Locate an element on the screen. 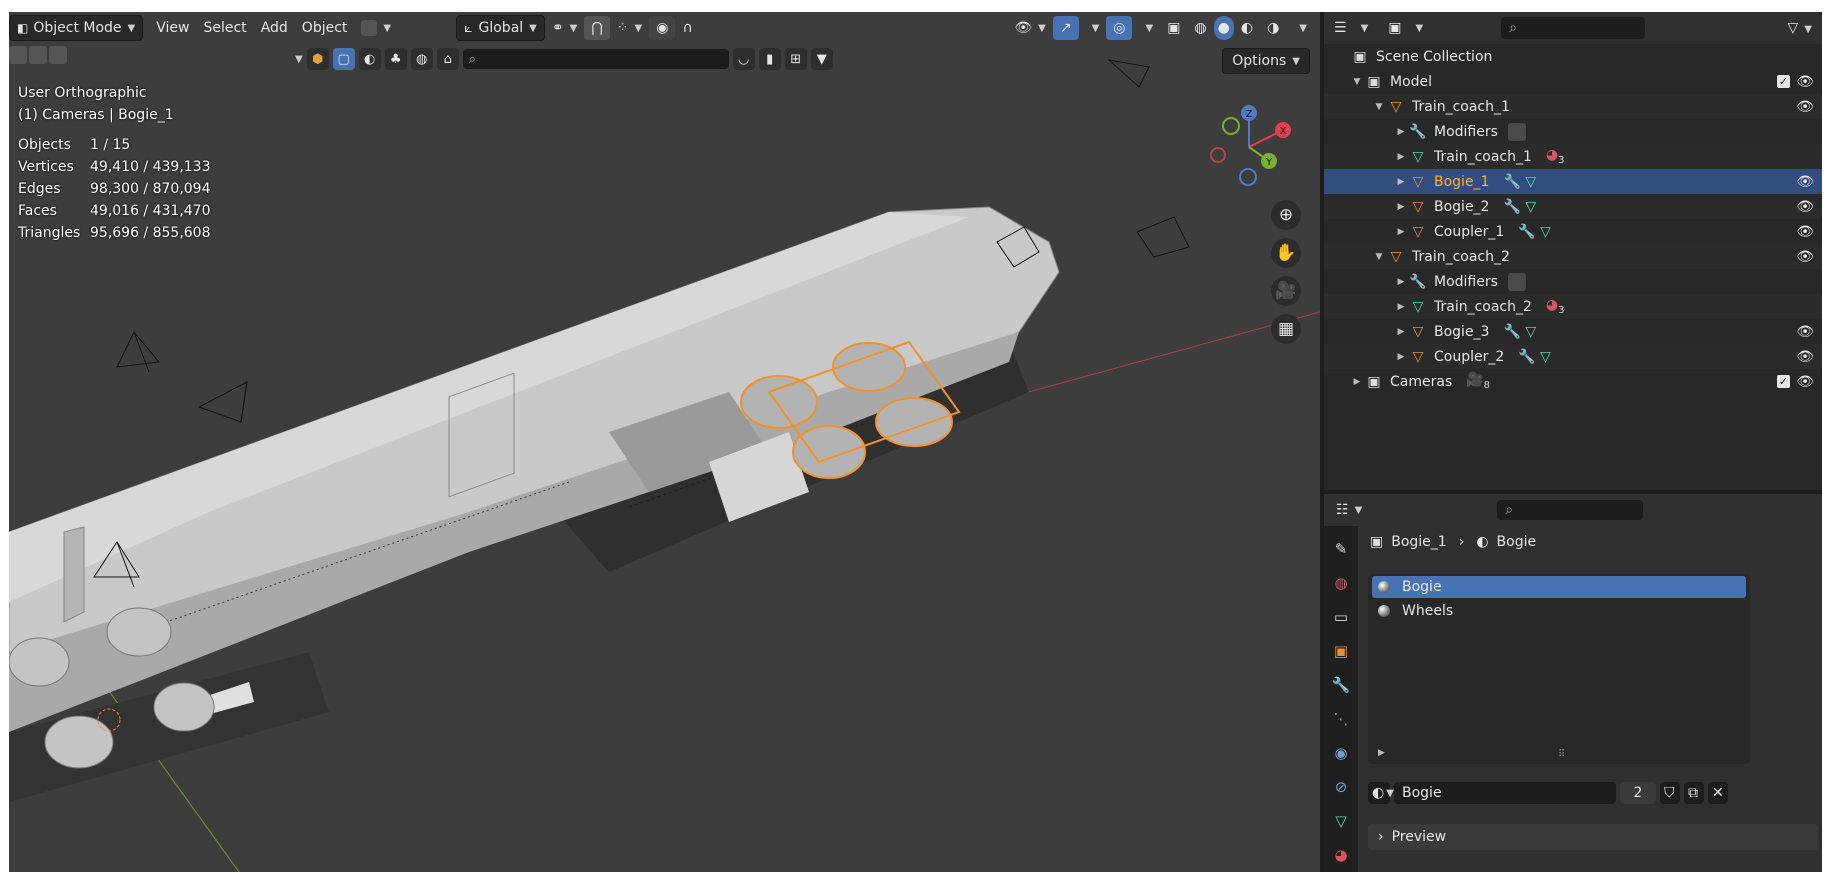  navigation-gizmo: Z X Y is located at coordinates (1249, 142).